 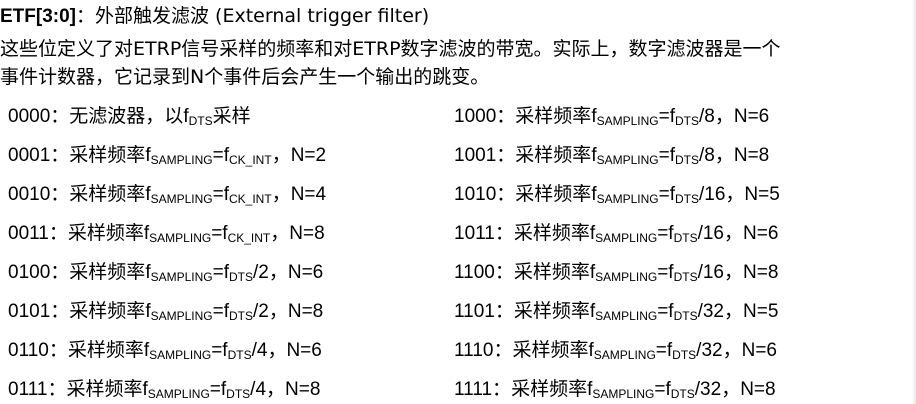 What do you see at coordinates (914, 202) in the screenshot?
I see `page-edge-shadow` at bounding box center [914, 202].